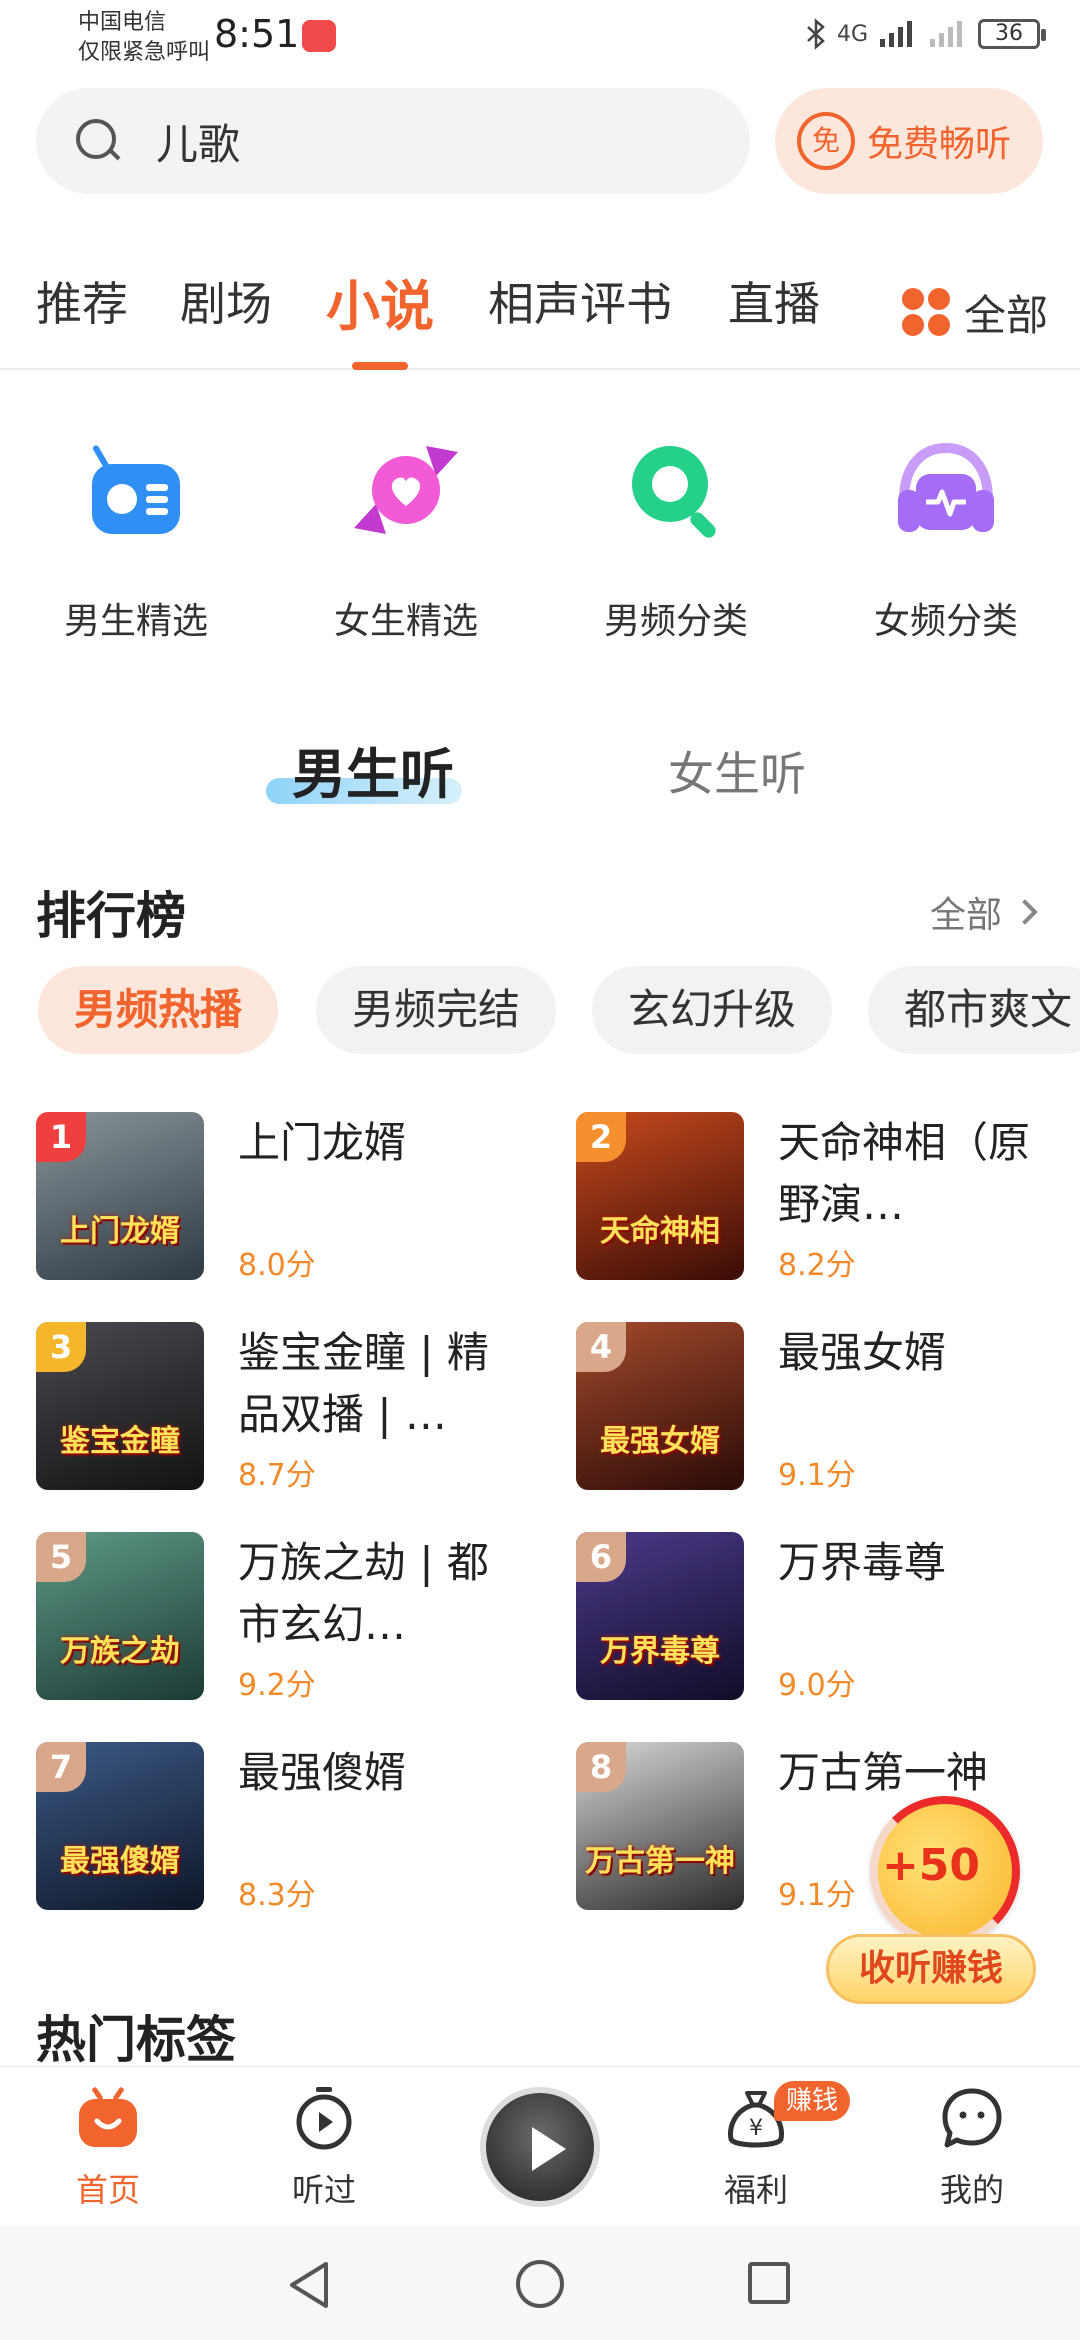 The image size is (1080, 2340). Describe the element at coordinates (931, 1901) in the screenshot. I see `listen-earn-widget: +50 收听赚钱` at that location.